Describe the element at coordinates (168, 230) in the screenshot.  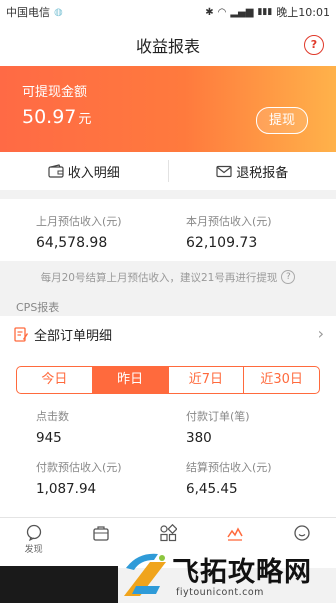
I see `estimate-panel: 上月预估收入(元) 64,578.98 本月预估收入(元) 62,109.73` at that location.